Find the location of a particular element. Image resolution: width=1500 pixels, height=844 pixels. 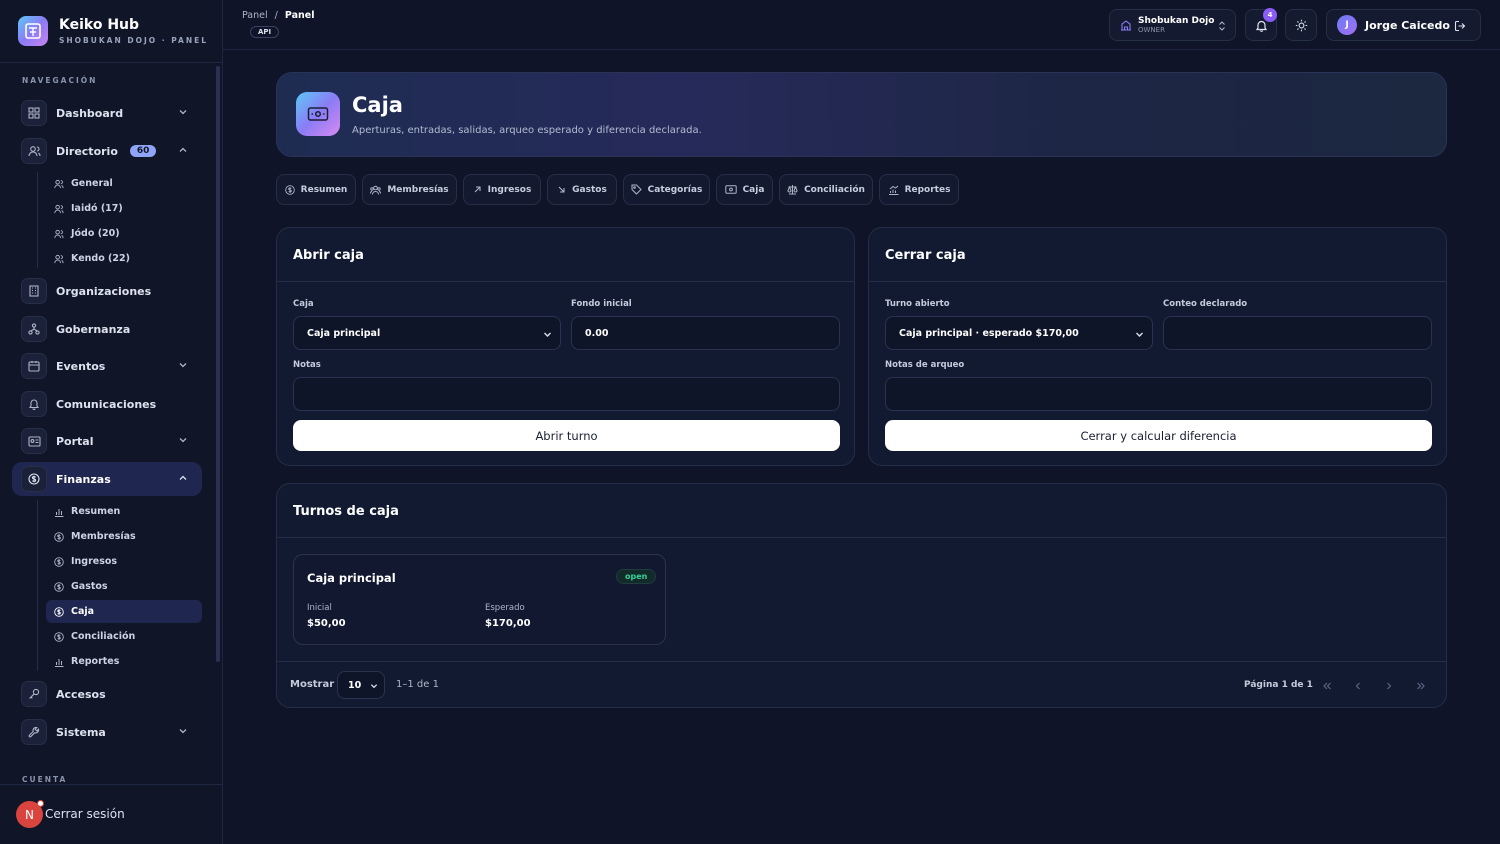

tab-conciliacion: Conciliación is located at coordinates (826, 189).